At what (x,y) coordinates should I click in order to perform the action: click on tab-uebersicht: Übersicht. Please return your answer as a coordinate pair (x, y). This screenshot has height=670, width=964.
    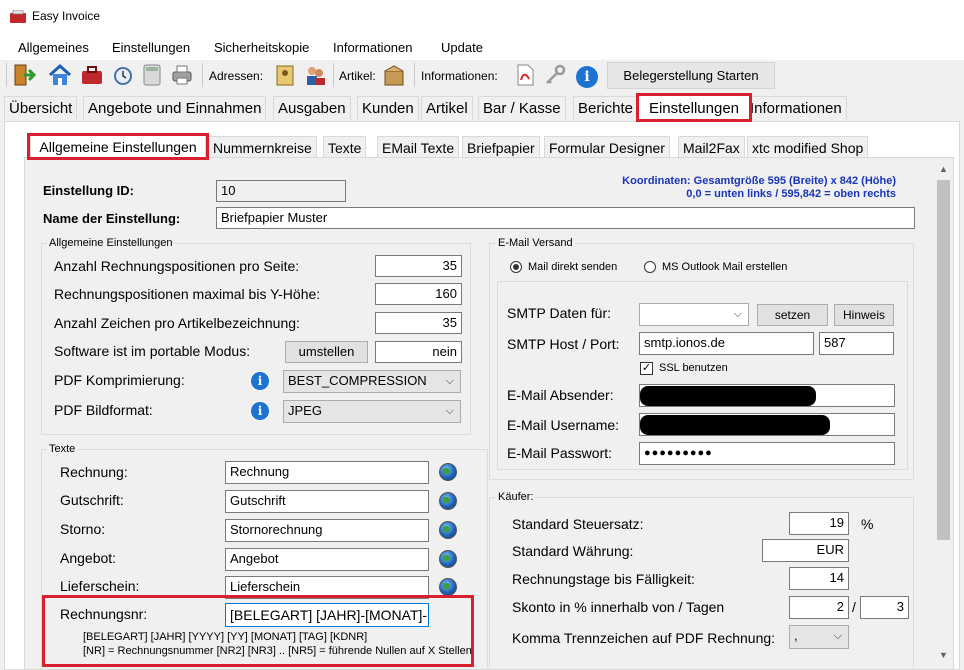
    Looking at the image, I should click on (41, 108).